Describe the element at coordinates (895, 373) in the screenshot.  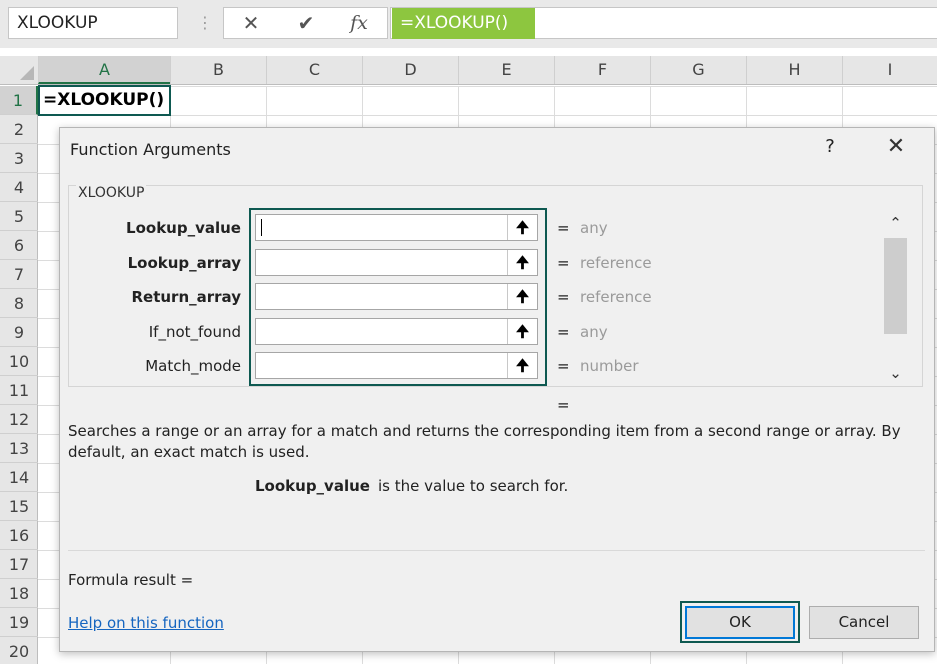
I see `scroll-down-icon: ⌄` at that location.